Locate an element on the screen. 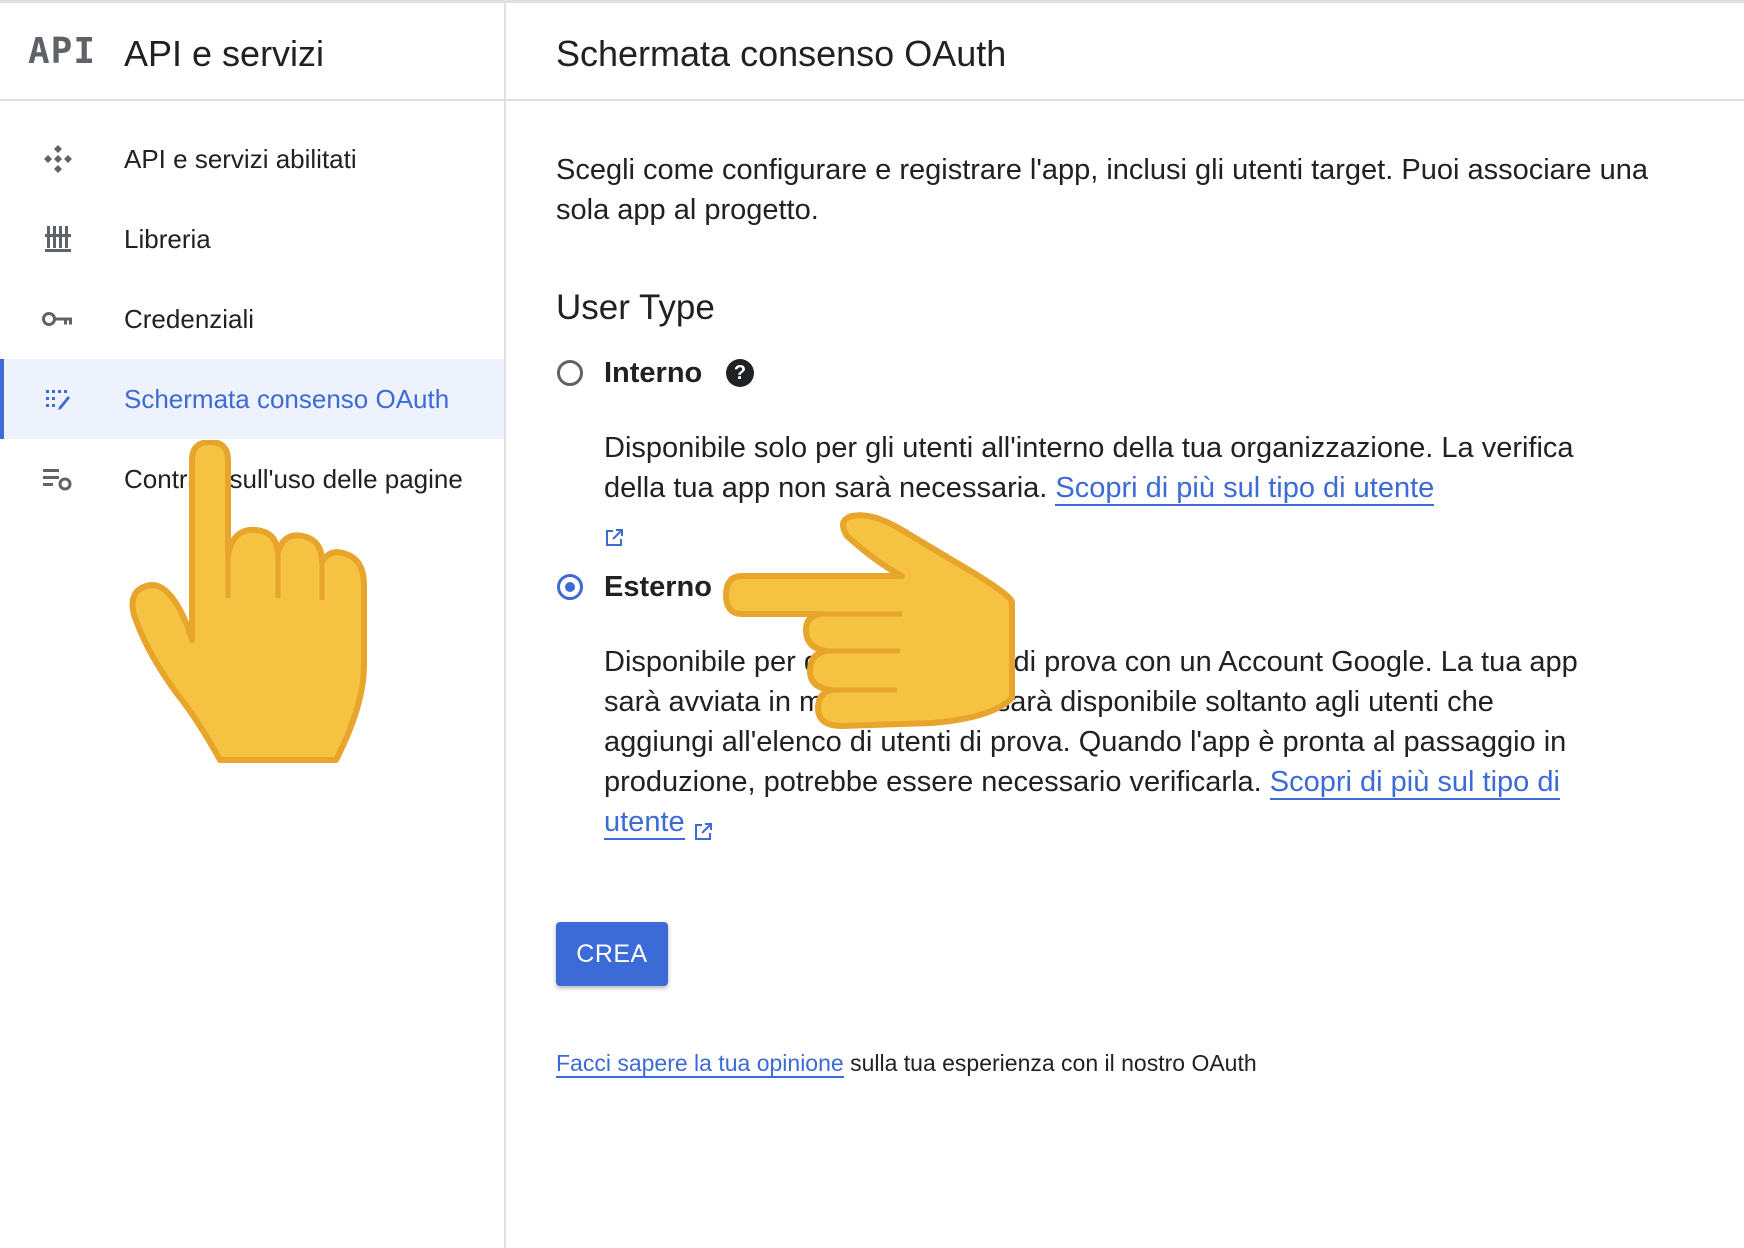 This screenshot has height=1248, width=1744. radio-internal is located at coordinates (570, 373).